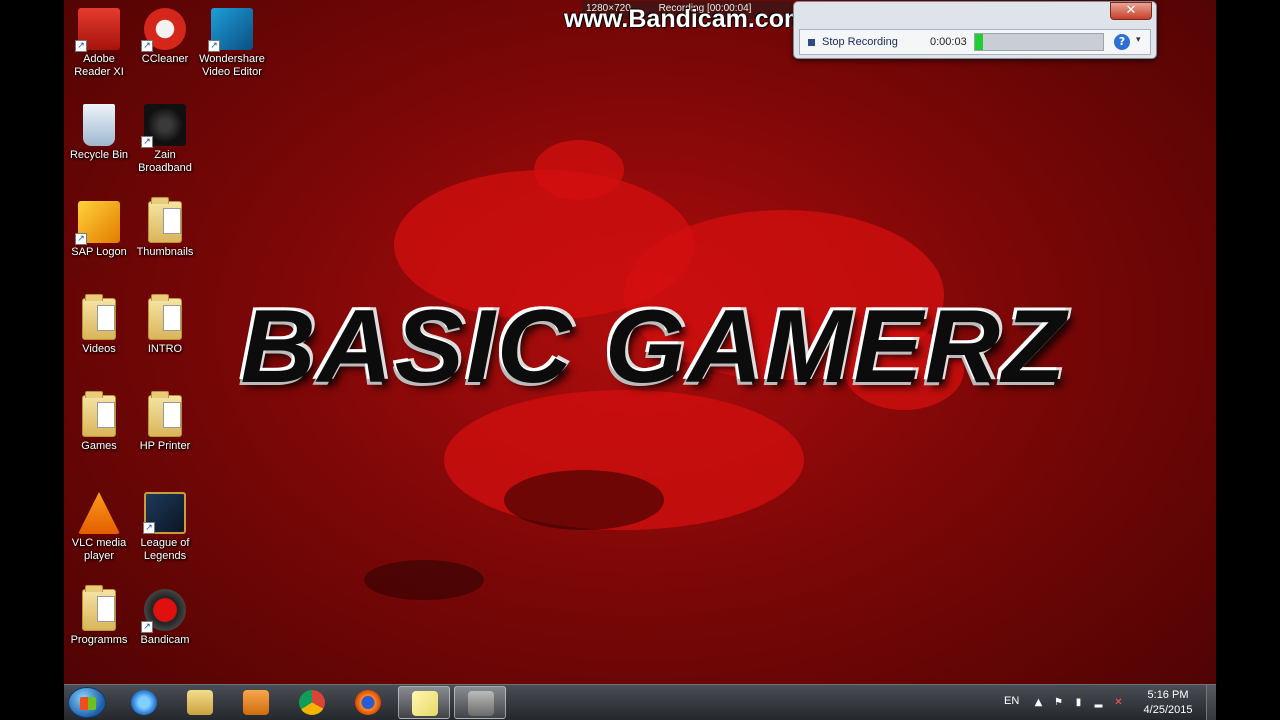  Describe the element at coordinates (640, 702) in the screenshot. I see `taskbar: EN ▲ ⚑ ▮ ▂ ✕ 5:16 PM 4/25/2015` at that location.